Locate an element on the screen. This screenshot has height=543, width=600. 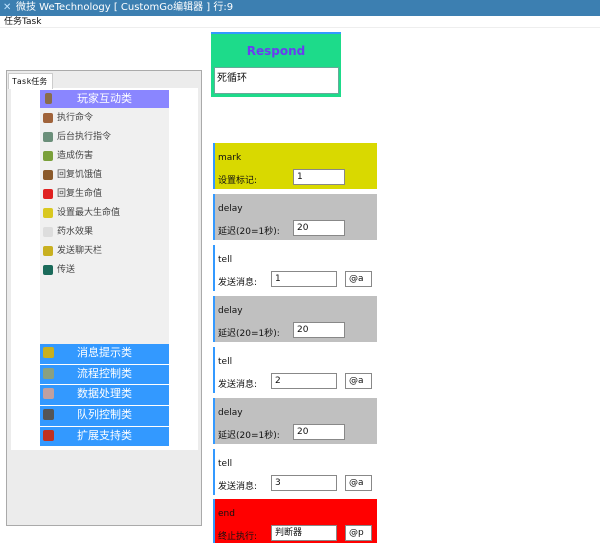
totem-icon is located at coordinates (48, 98).